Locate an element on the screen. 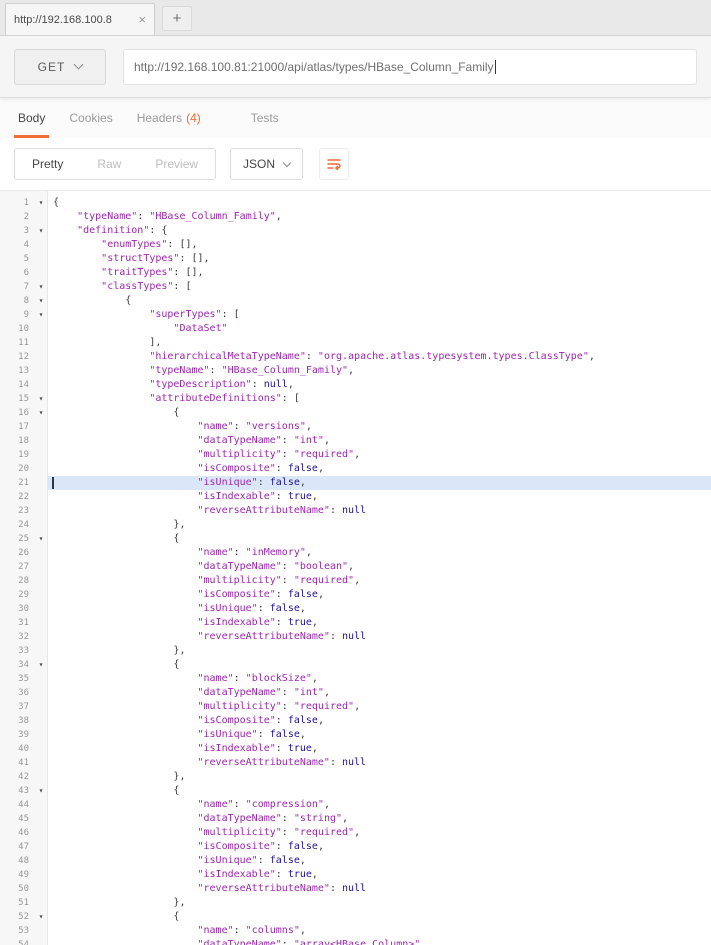 The height and width of the screenshot is (945, 711). tab-headers: Headers (4) is located at coordinates (169, 118).